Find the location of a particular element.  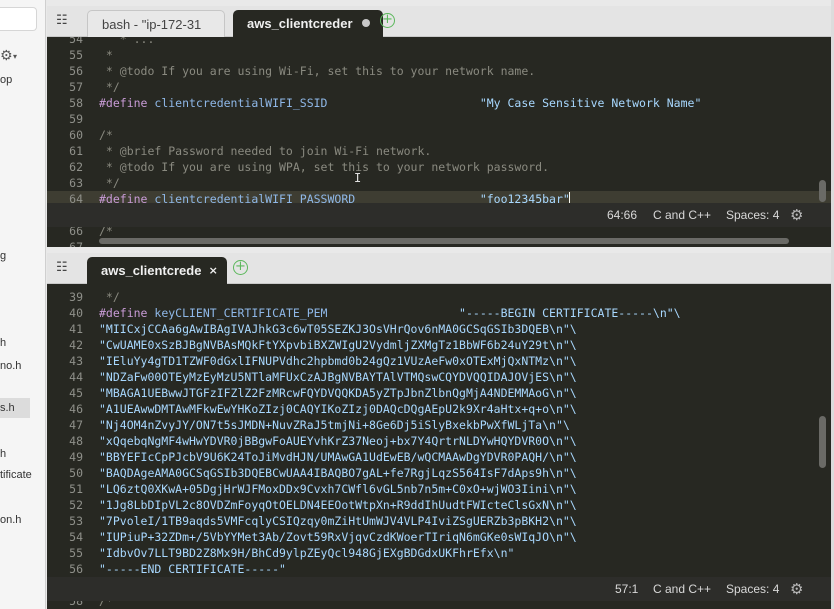

file-tree-item-selected: s.h is located at coordinates (15, 408).